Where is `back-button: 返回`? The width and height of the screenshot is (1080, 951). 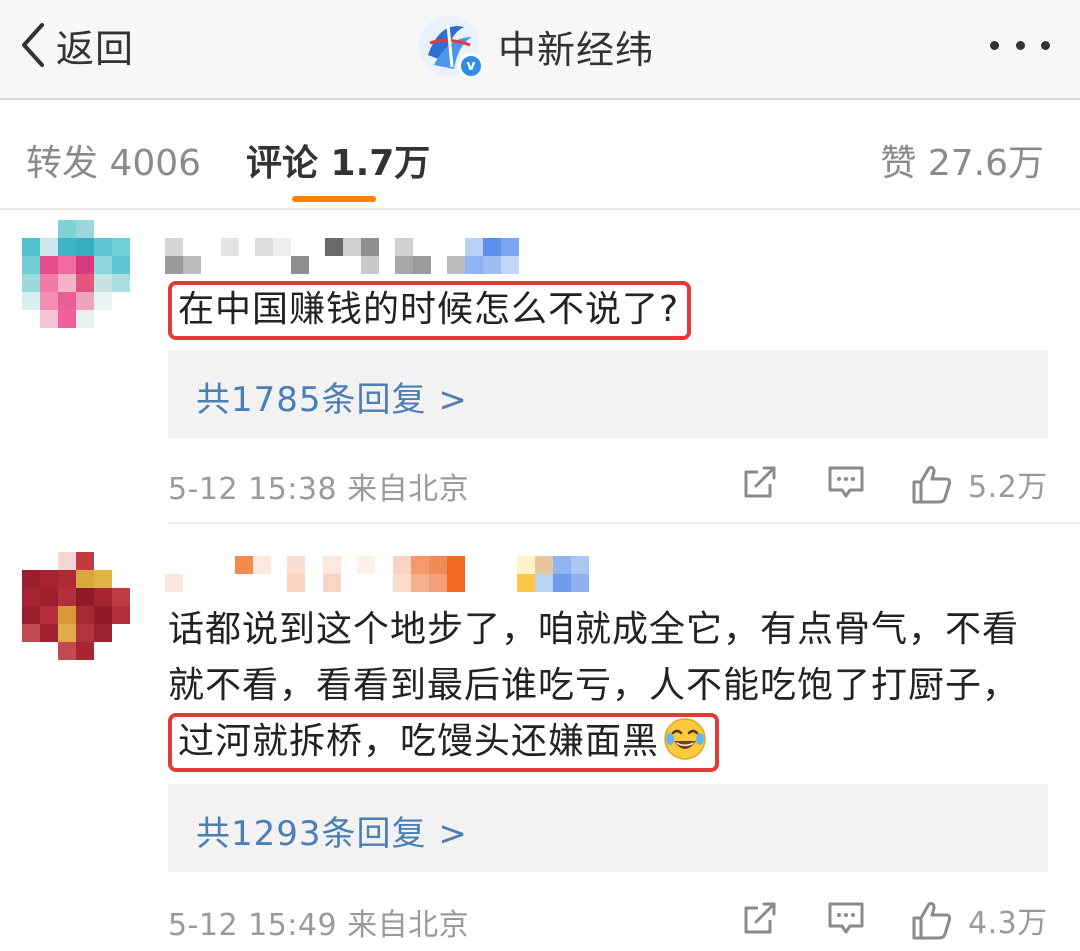
back-button: 返回 is located at coordinates (76, 45).